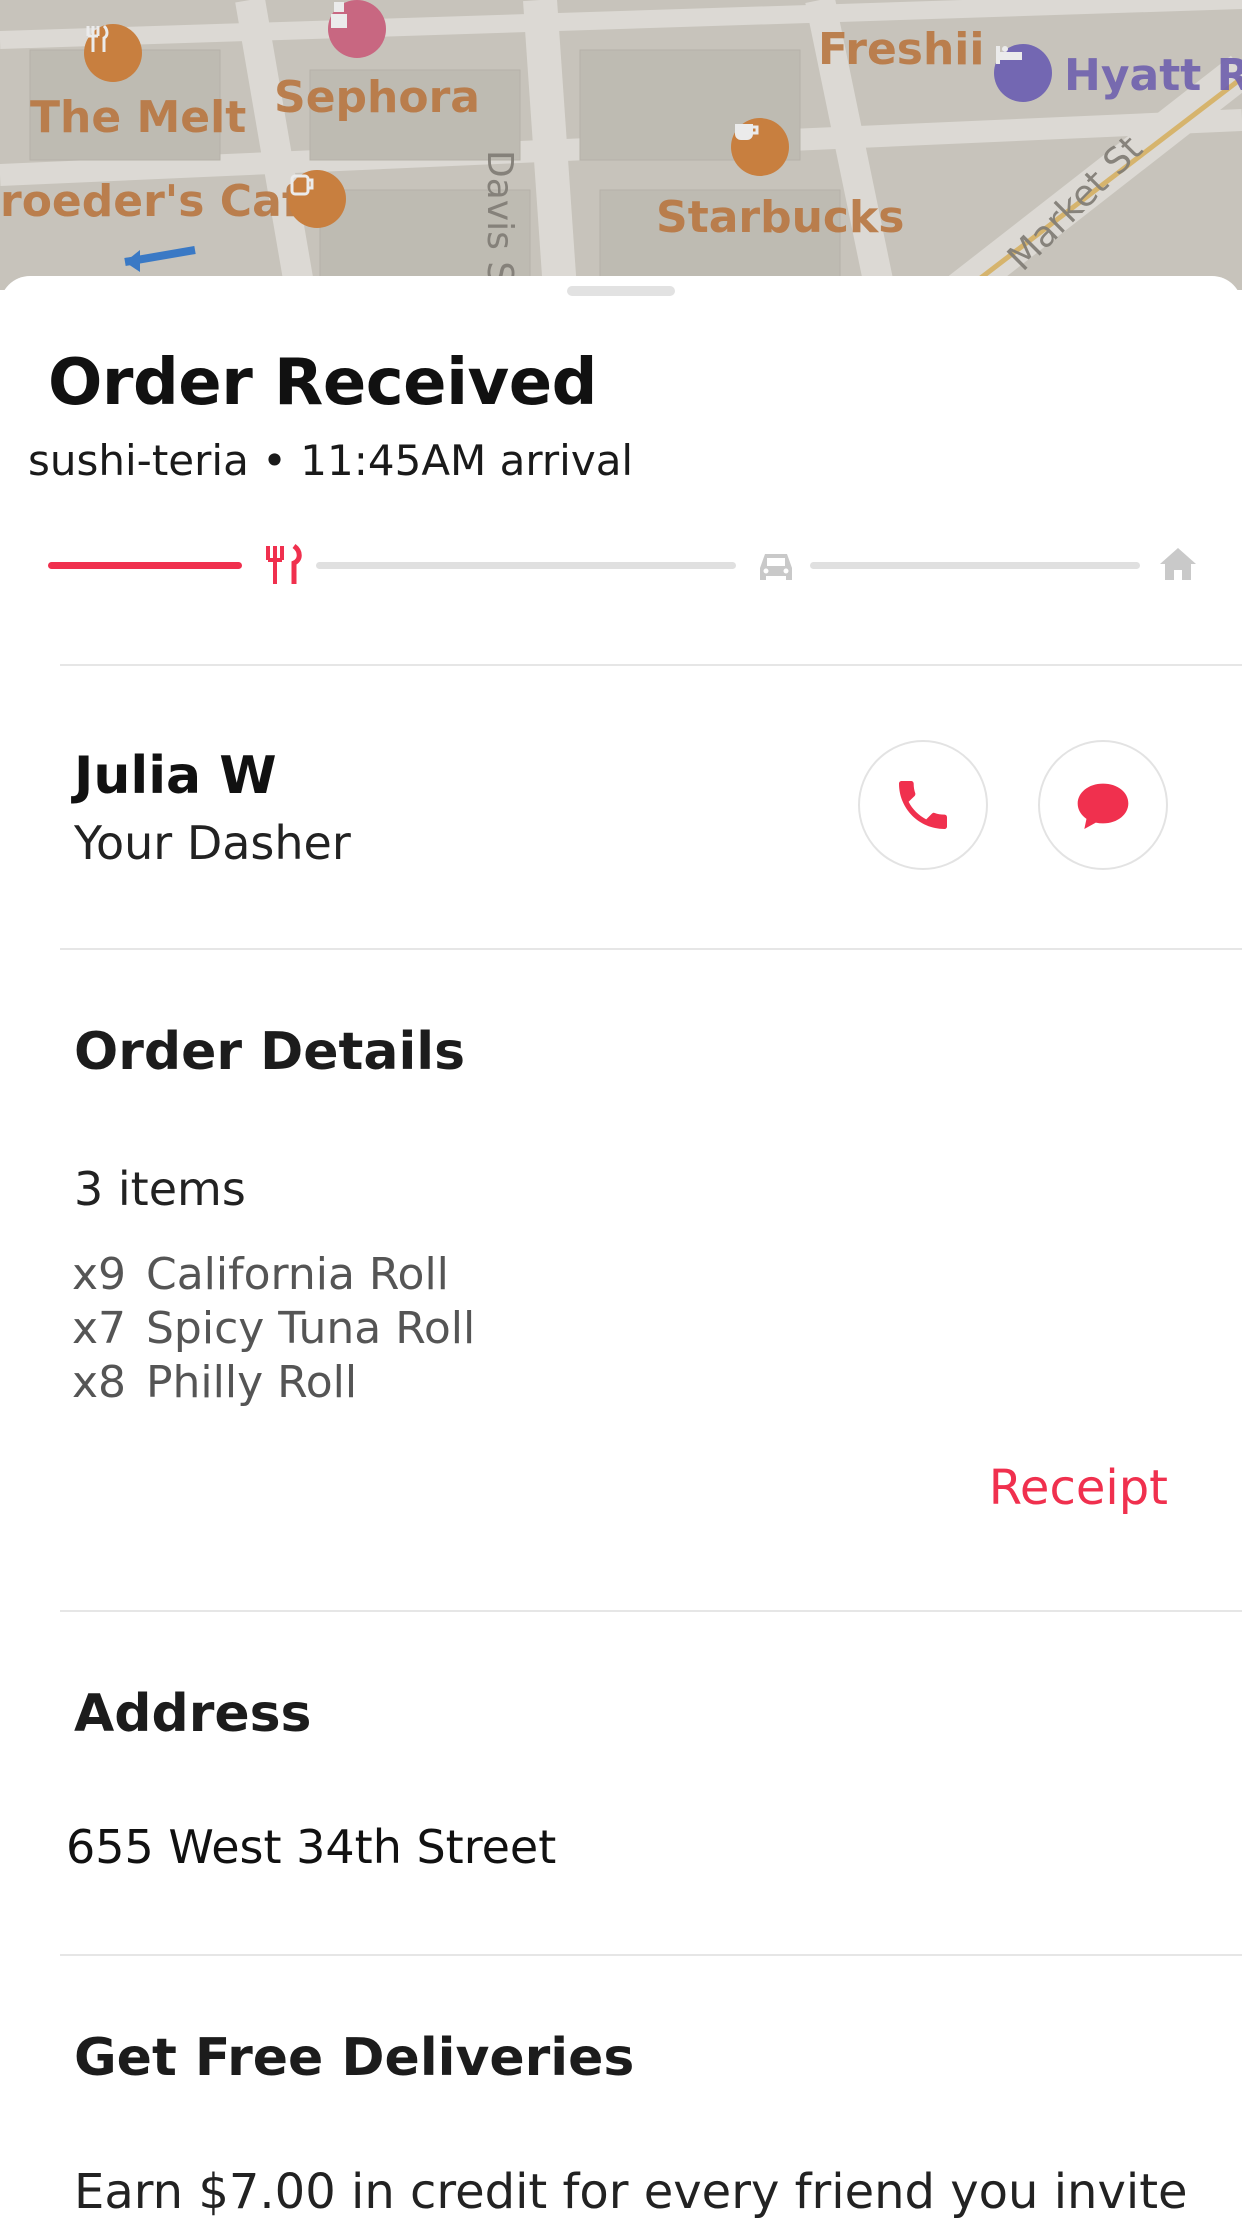 This screenshot has height=2232, width=1242. What do you see at coordinates (311, 1847) in the screenshot?
I see `address-line: 655 West 34th Street` at bounding box center [311, 1847].